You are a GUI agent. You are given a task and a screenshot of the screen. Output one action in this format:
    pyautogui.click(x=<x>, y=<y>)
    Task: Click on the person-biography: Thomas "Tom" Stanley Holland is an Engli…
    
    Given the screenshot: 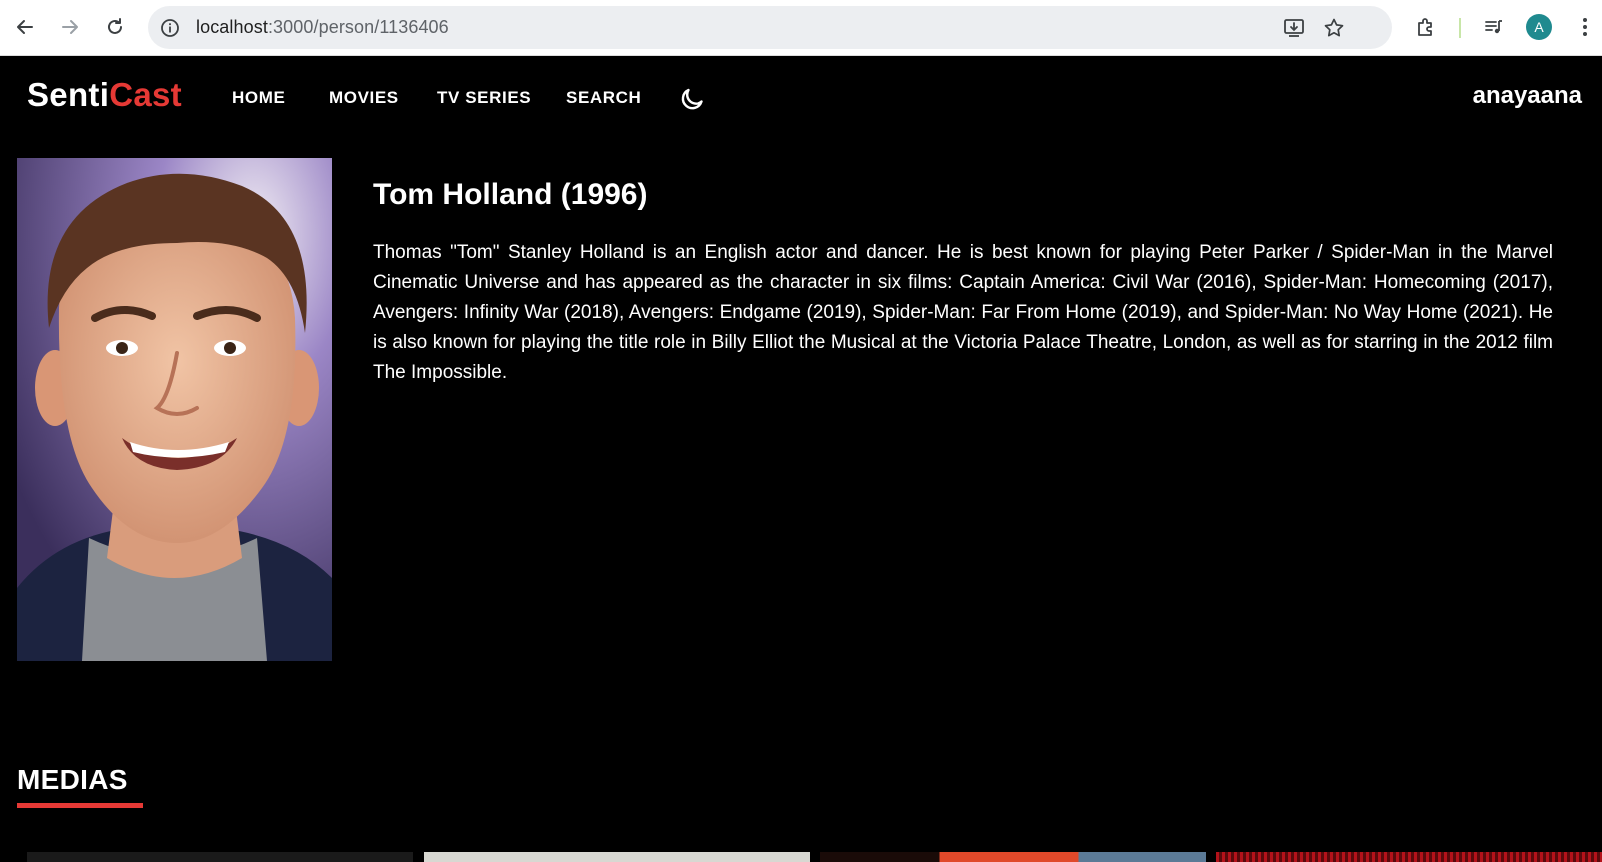 What is the action you would take?
    pyautogui.click(x=963, y=312)
    